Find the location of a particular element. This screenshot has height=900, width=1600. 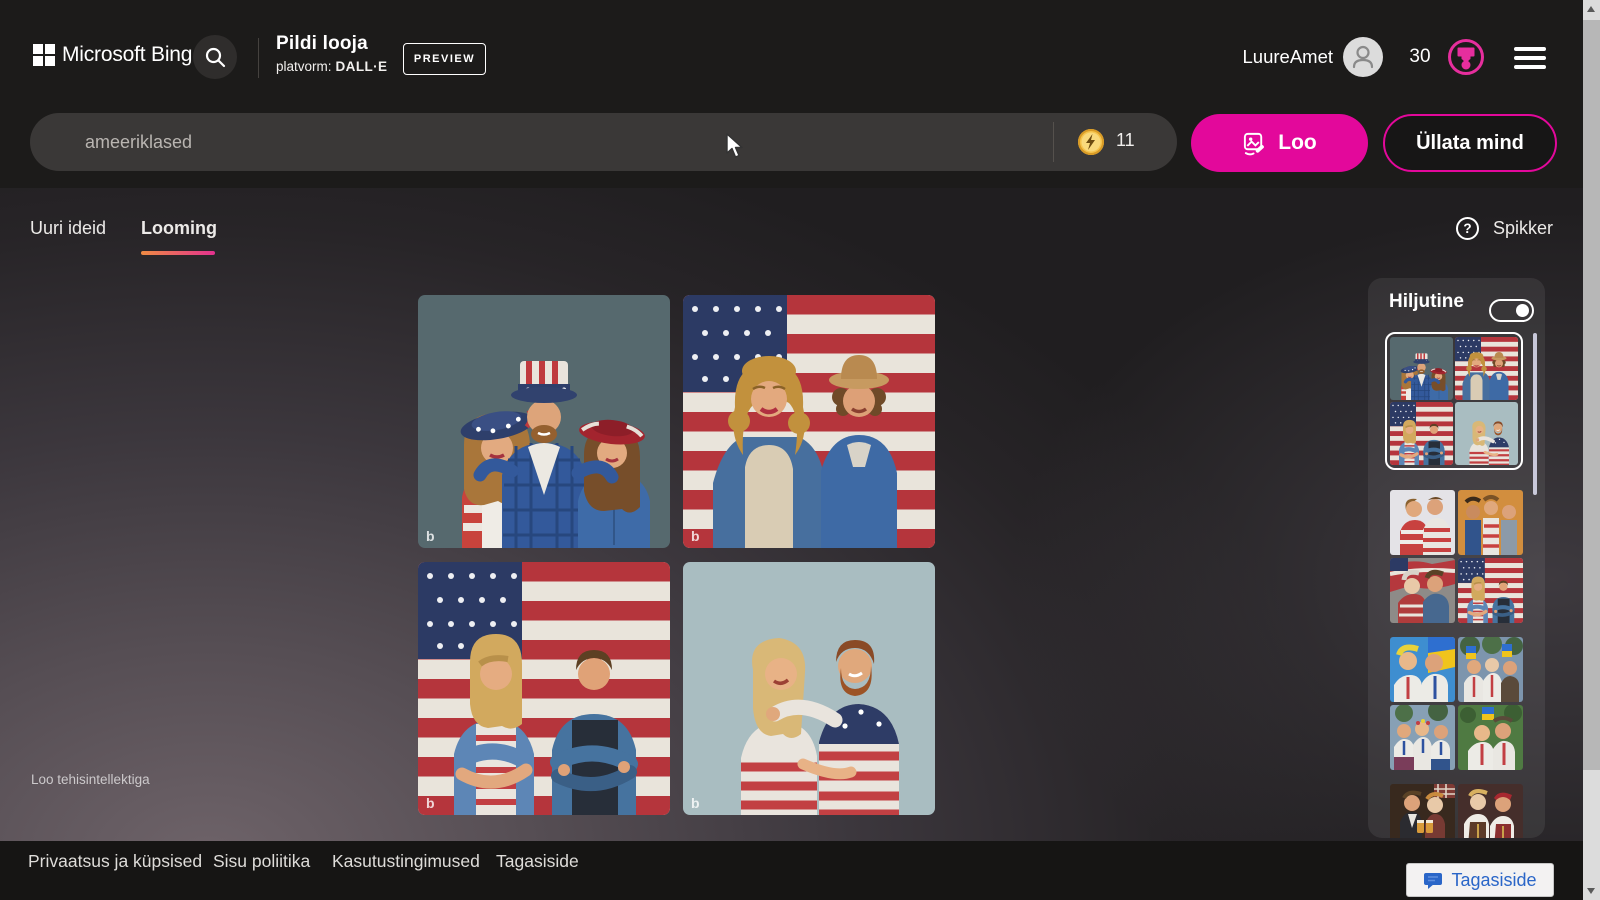

generated-image-4-art is located at coordinates (809, 688).